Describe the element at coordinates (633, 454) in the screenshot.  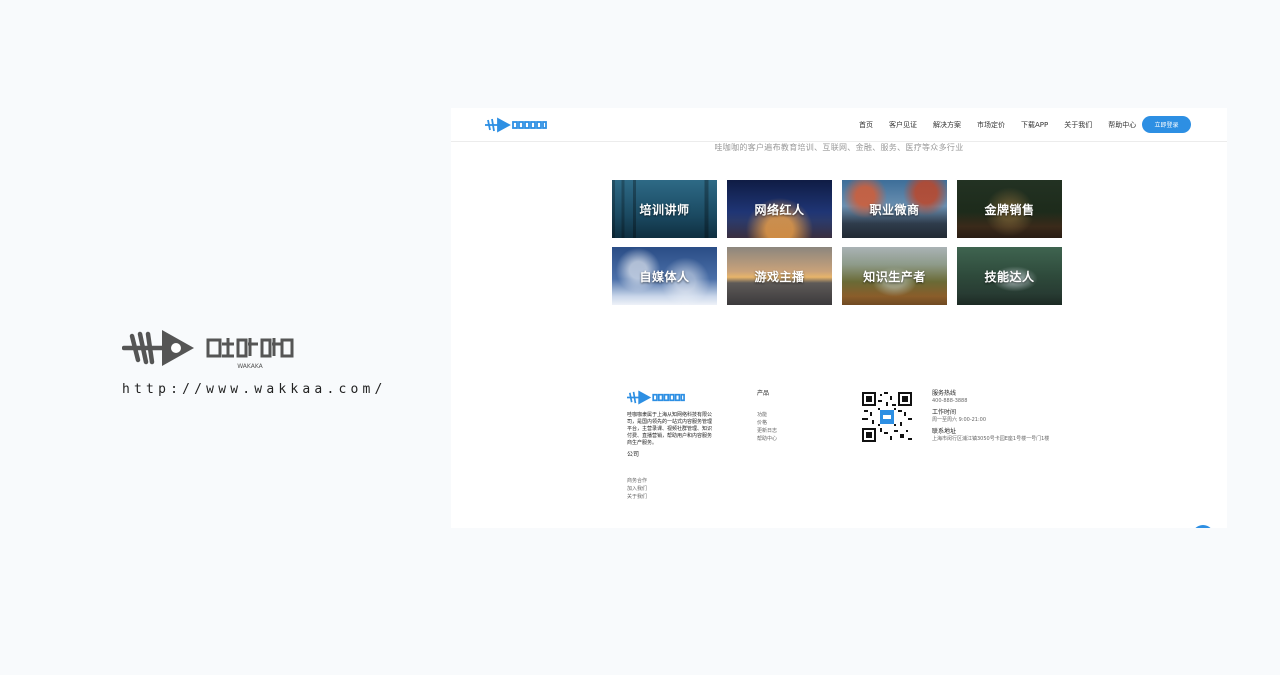
I see `footer-description-tail: 公司` at that location.